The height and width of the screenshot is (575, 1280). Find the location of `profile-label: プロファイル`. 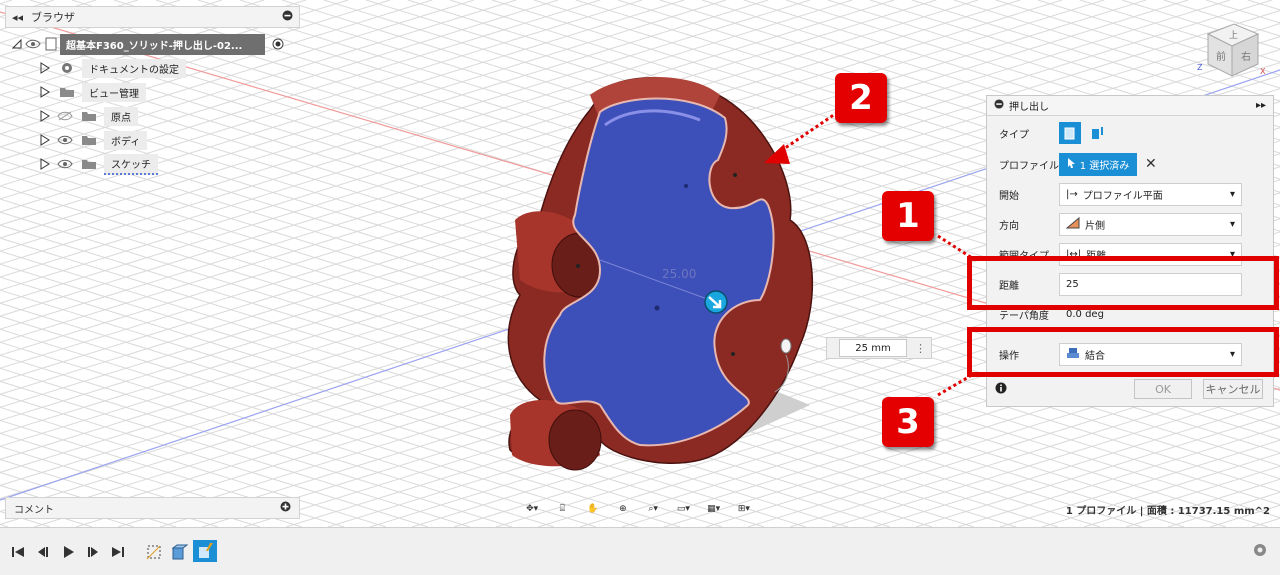

profile-label: プロファイル is located at coordinates (1029, 166).